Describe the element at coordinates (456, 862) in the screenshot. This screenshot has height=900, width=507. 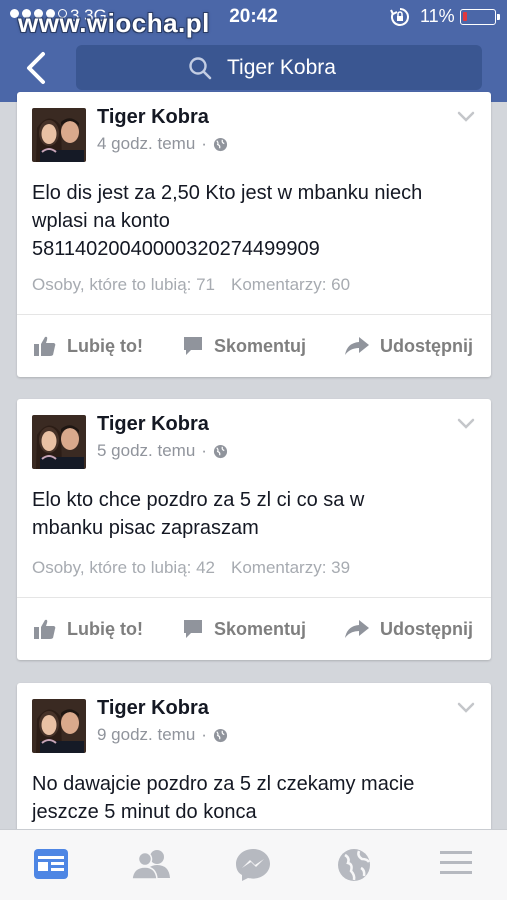
I see `menu-icon` at that location.